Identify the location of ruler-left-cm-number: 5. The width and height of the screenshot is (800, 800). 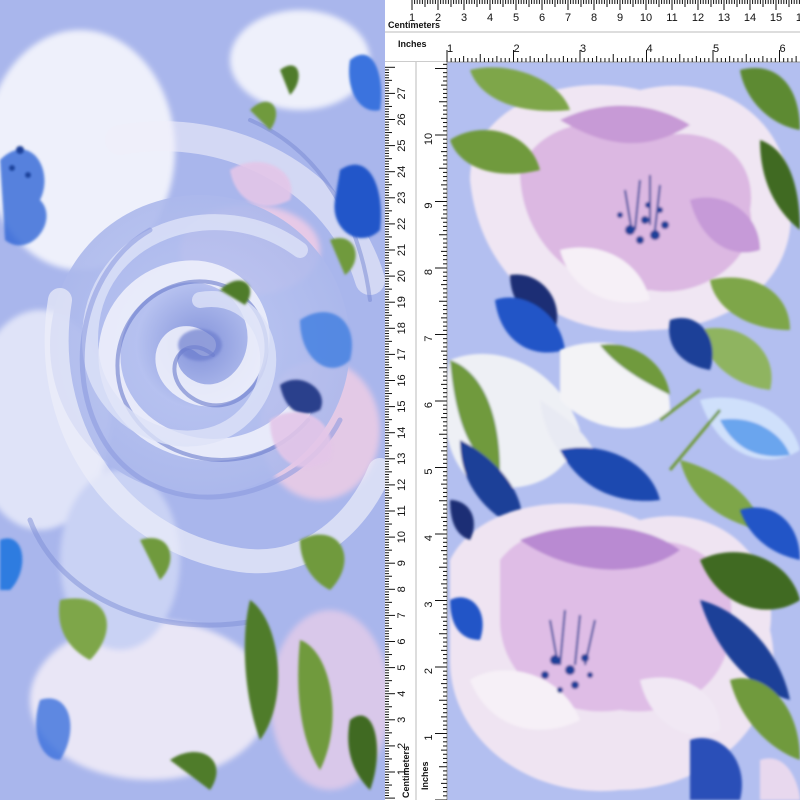
(402, 668).